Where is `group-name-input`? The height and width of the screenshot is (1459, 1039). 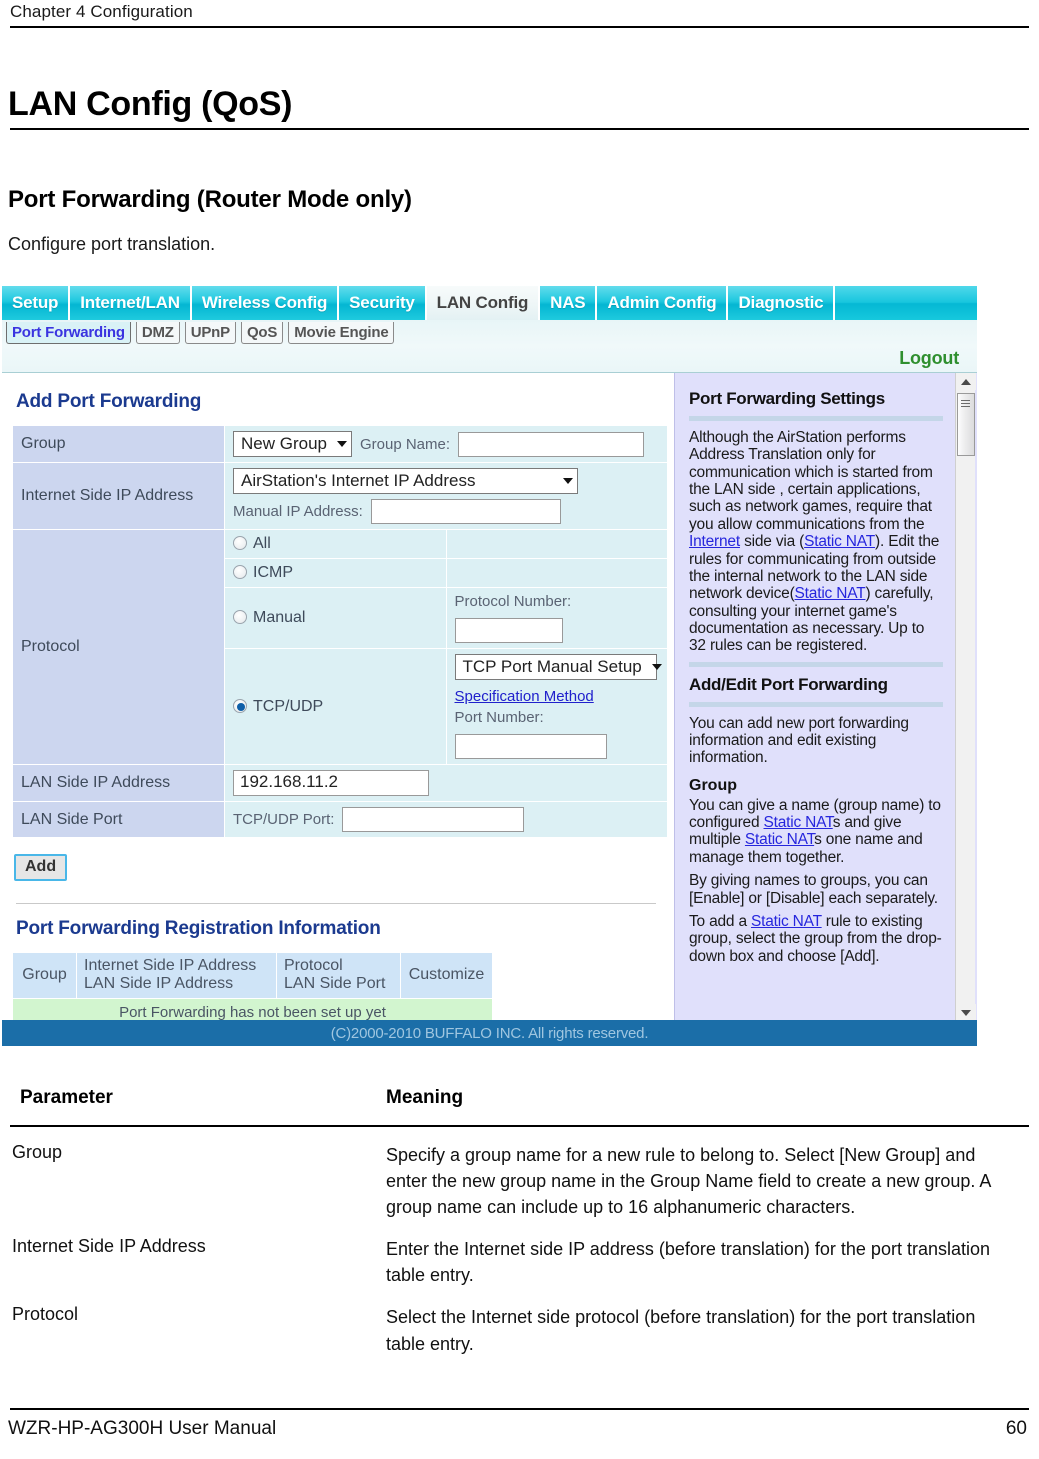 group-name-input is located at coordinates (551, 444).